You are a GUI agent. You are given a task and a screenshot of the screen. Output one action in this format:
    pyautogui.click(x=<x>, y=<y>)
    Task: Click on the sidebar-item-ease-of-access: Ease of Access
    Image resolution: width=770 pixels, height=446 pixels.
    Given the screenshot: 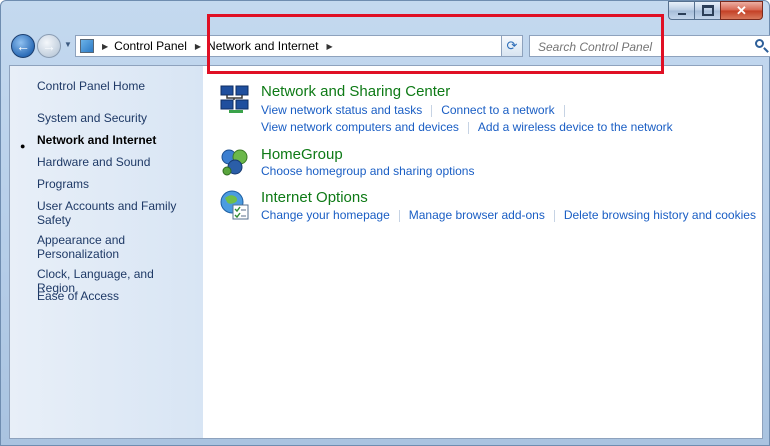 What is the action you would take?
    pyautogui.click(x=112, y=296)
    